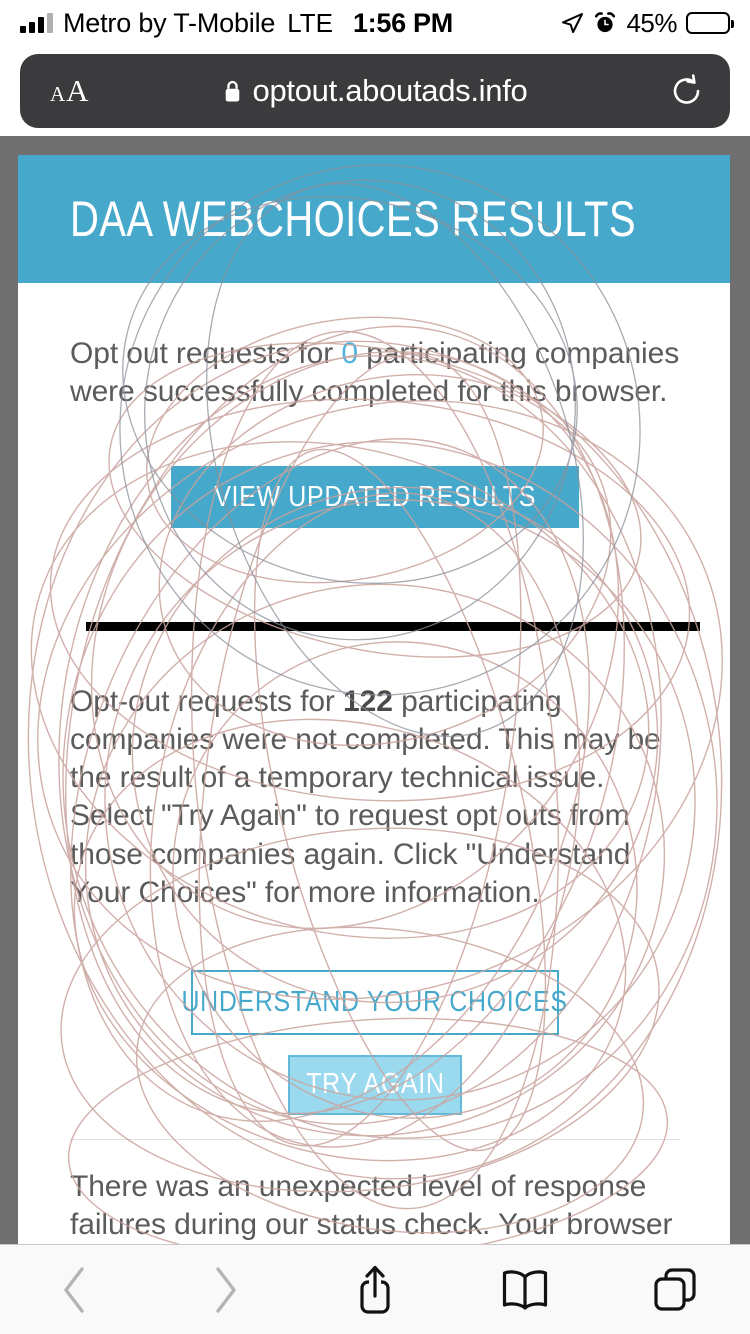 The height and width of the screenshot is (1334, 750). What do you see at coordinates (572, 23) in the screenshot?
I see `location-arrow-icon` at bounding box center [572, 23].